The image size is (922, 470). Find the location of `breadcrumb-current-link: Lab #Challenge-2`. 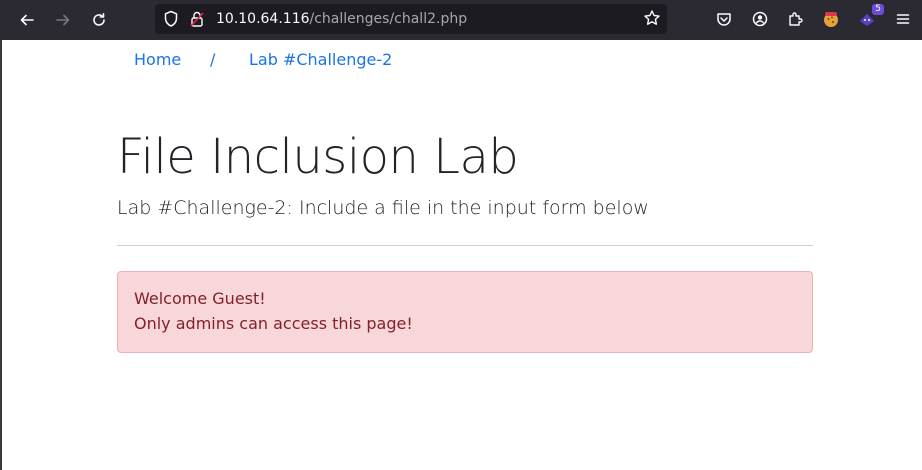

breadcrumb-current-link: Lab #Challenge-2 is located at coordinates (320, 59).